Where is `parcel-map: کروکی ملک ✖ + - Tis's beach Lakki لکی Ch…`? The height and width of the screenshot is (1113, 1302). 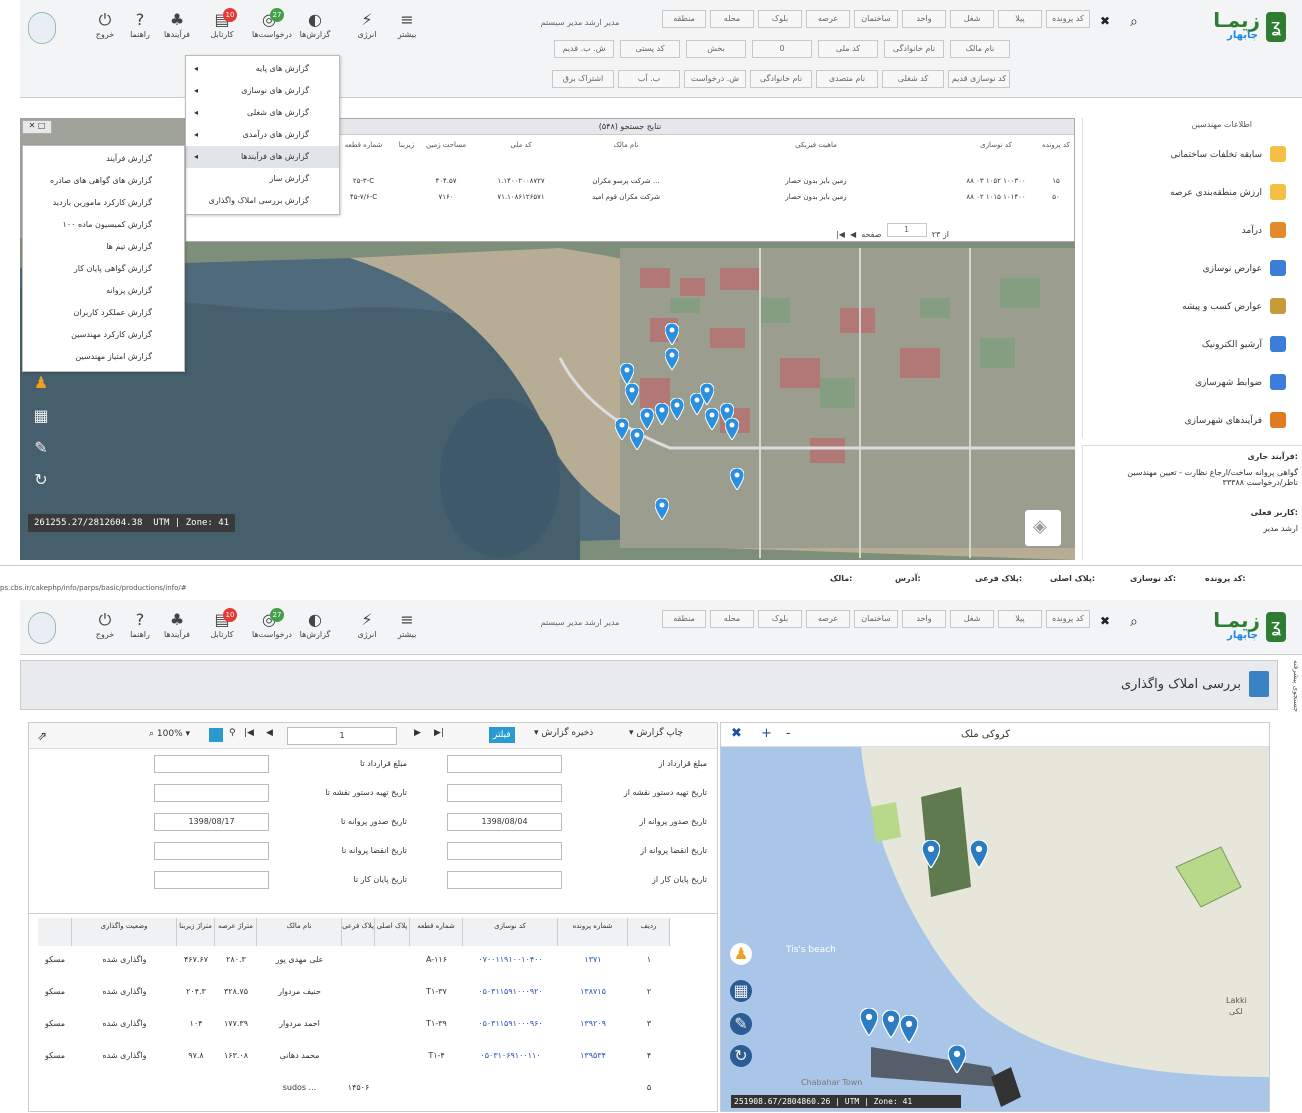
parcel-map: کروکی ملک ✖ + - Tis's beach Lakki لکی Ch… is located at coordinates (995, 917).